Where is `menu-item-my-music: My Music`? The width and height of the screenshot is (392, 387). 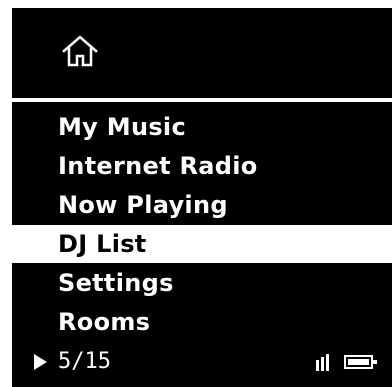
menu-item-my-music: My Music is located at coordinates (202, 127).